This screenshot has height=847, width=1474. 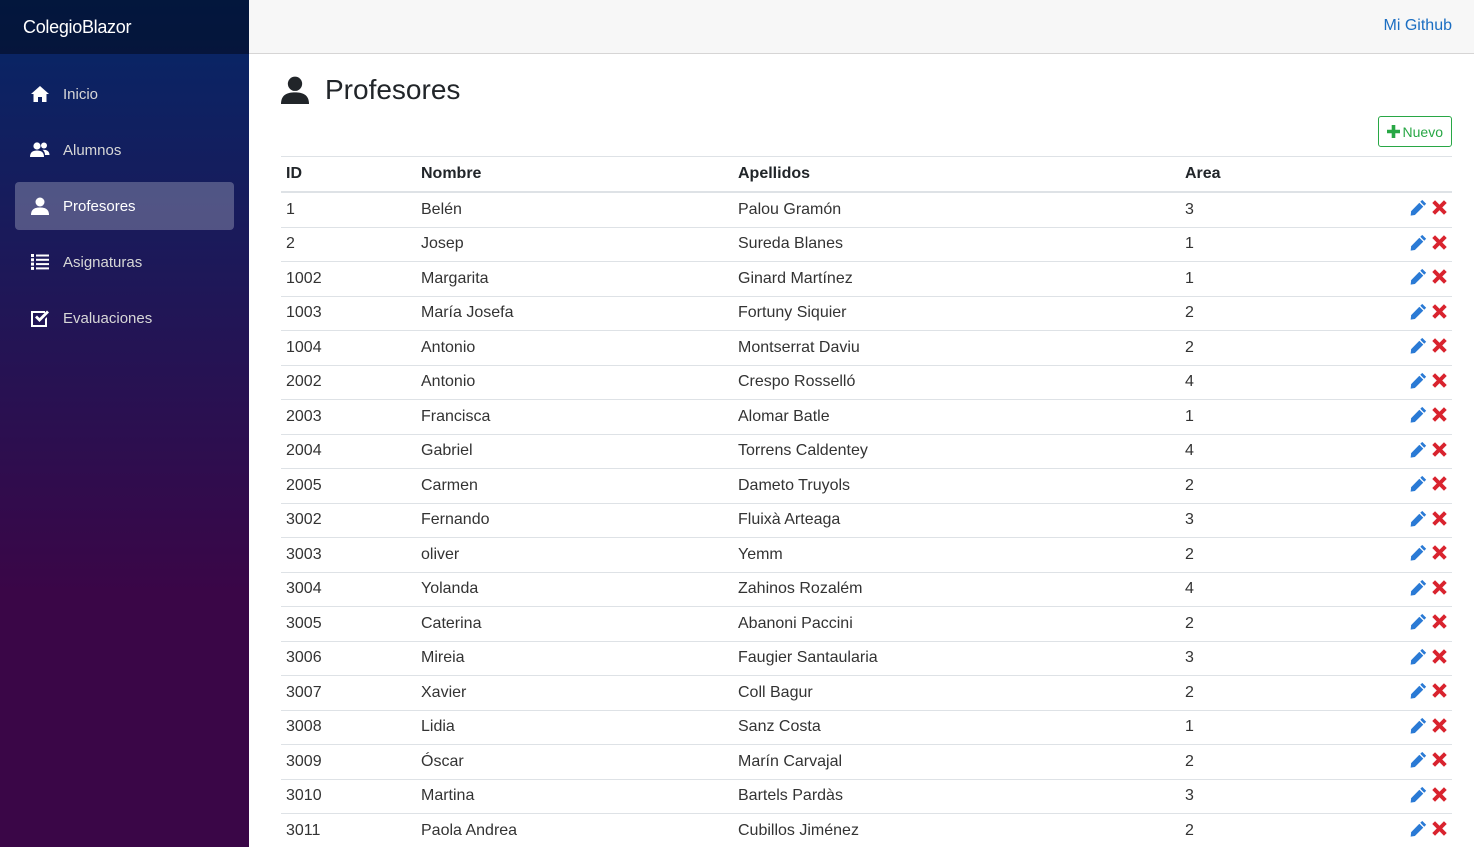 What do you see at coordinates (1265, 796) in the screenshot?
I see `cell-area: 3` at bounding box center [1265, 796].